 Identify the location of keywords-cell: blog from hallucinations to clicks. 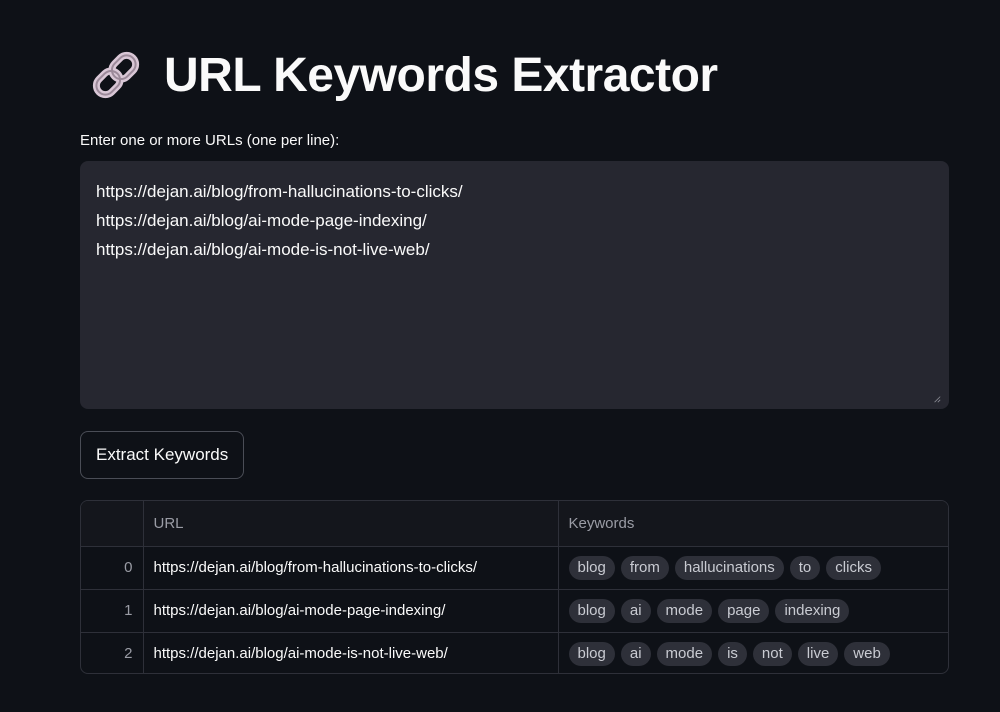
(753, 568).